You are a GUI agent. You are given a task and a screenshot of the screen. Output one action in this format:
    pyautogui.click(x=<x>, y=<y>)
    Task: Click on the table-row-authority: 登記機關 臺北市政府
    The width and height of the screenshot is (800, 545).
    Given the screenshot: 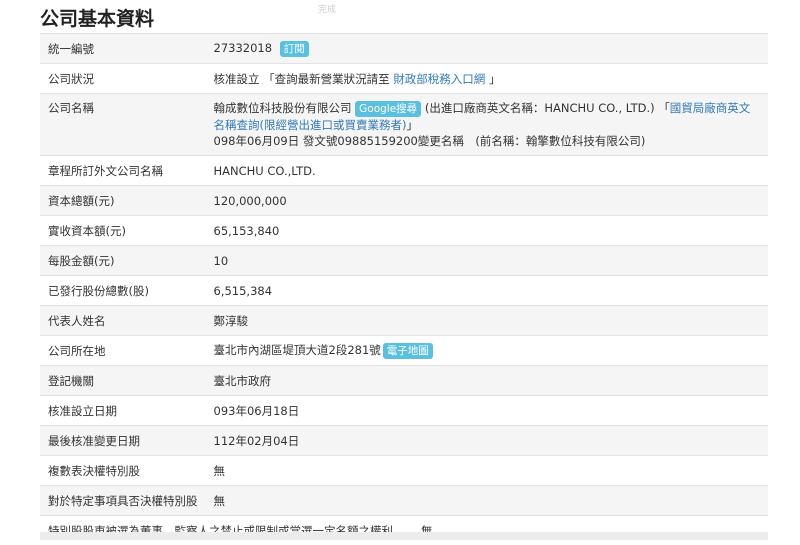 What is the action you would take?
    pyautogui.click(x=404, y=381)
    